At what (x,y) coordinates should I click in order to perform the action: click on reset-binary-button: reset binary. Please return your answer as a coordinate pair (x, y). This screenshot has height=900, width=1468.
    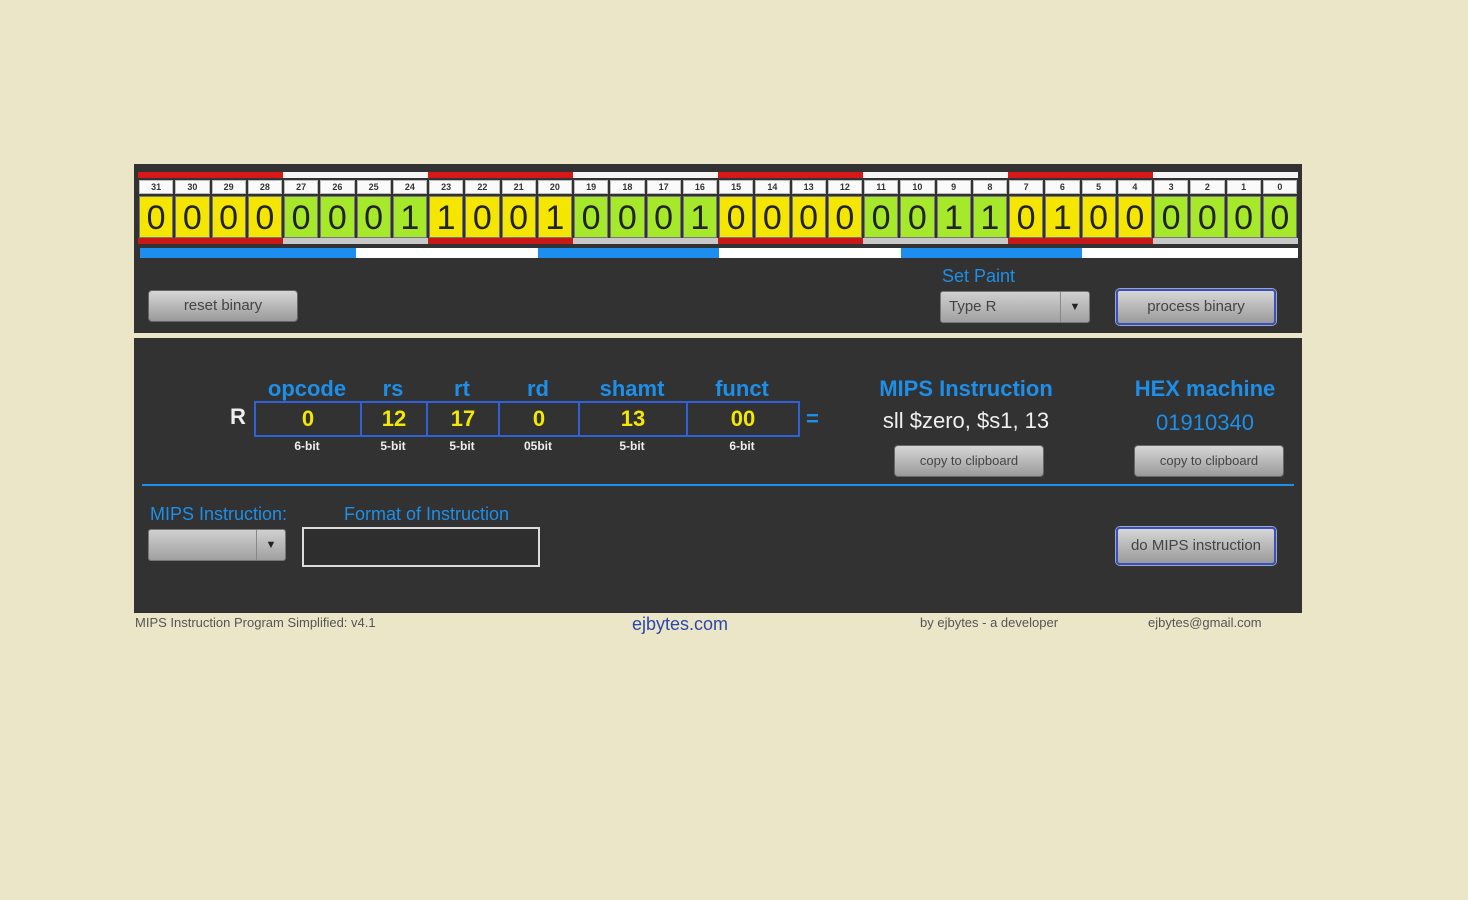
    Looking at the image, I should click on (223, 306).